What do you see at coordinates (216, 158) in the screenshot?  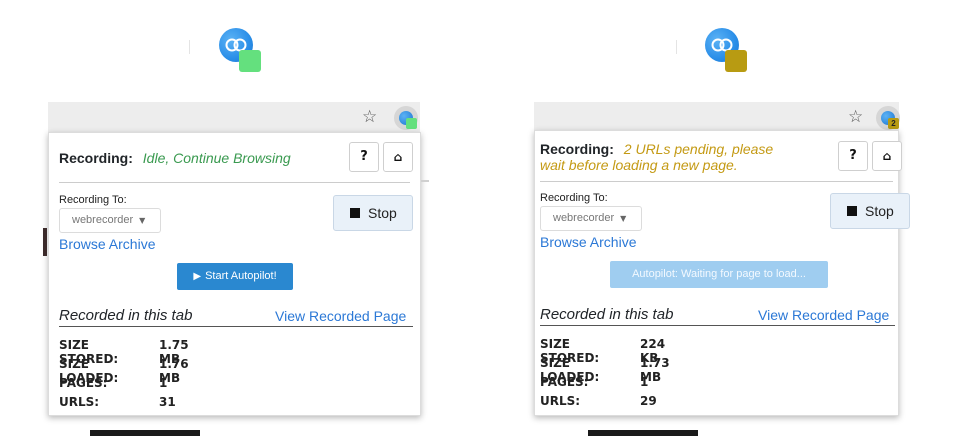 I see `status-text: Idle, Continue Browsing` at bounding box center [216, 158].